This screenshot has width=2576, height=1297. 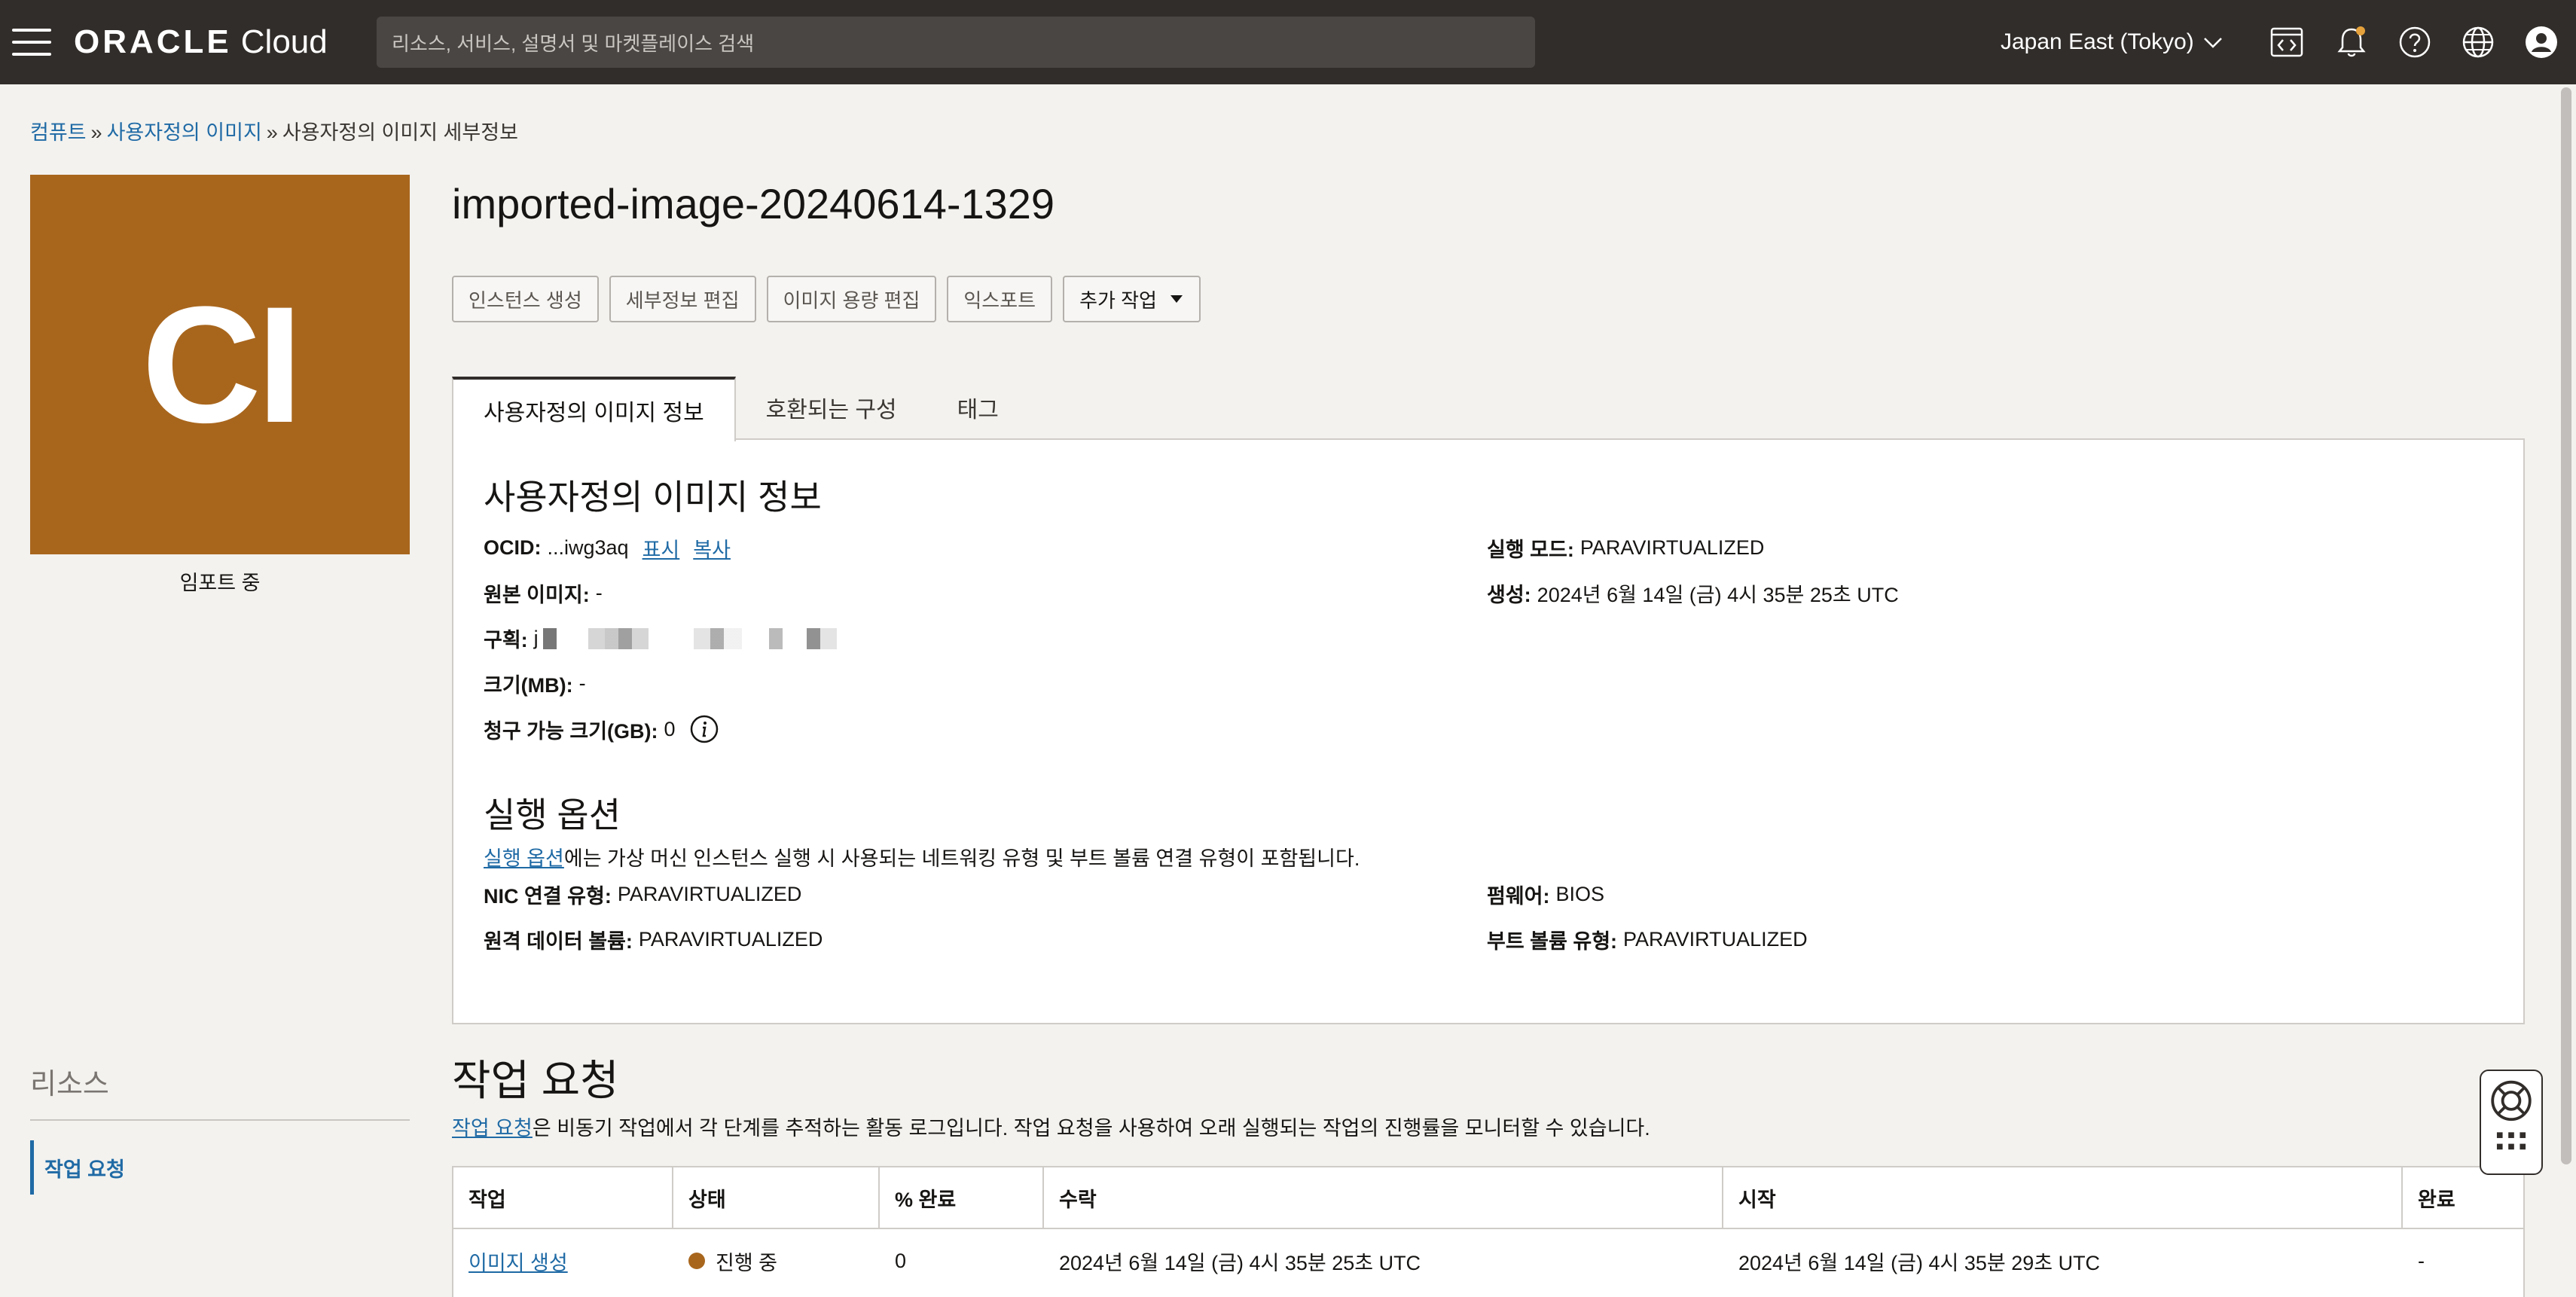 What do you see at coordinates (588, 547) in the screenshot?
I see `ocid-value: ...iwg3aq` at bounding box center [588, 547].